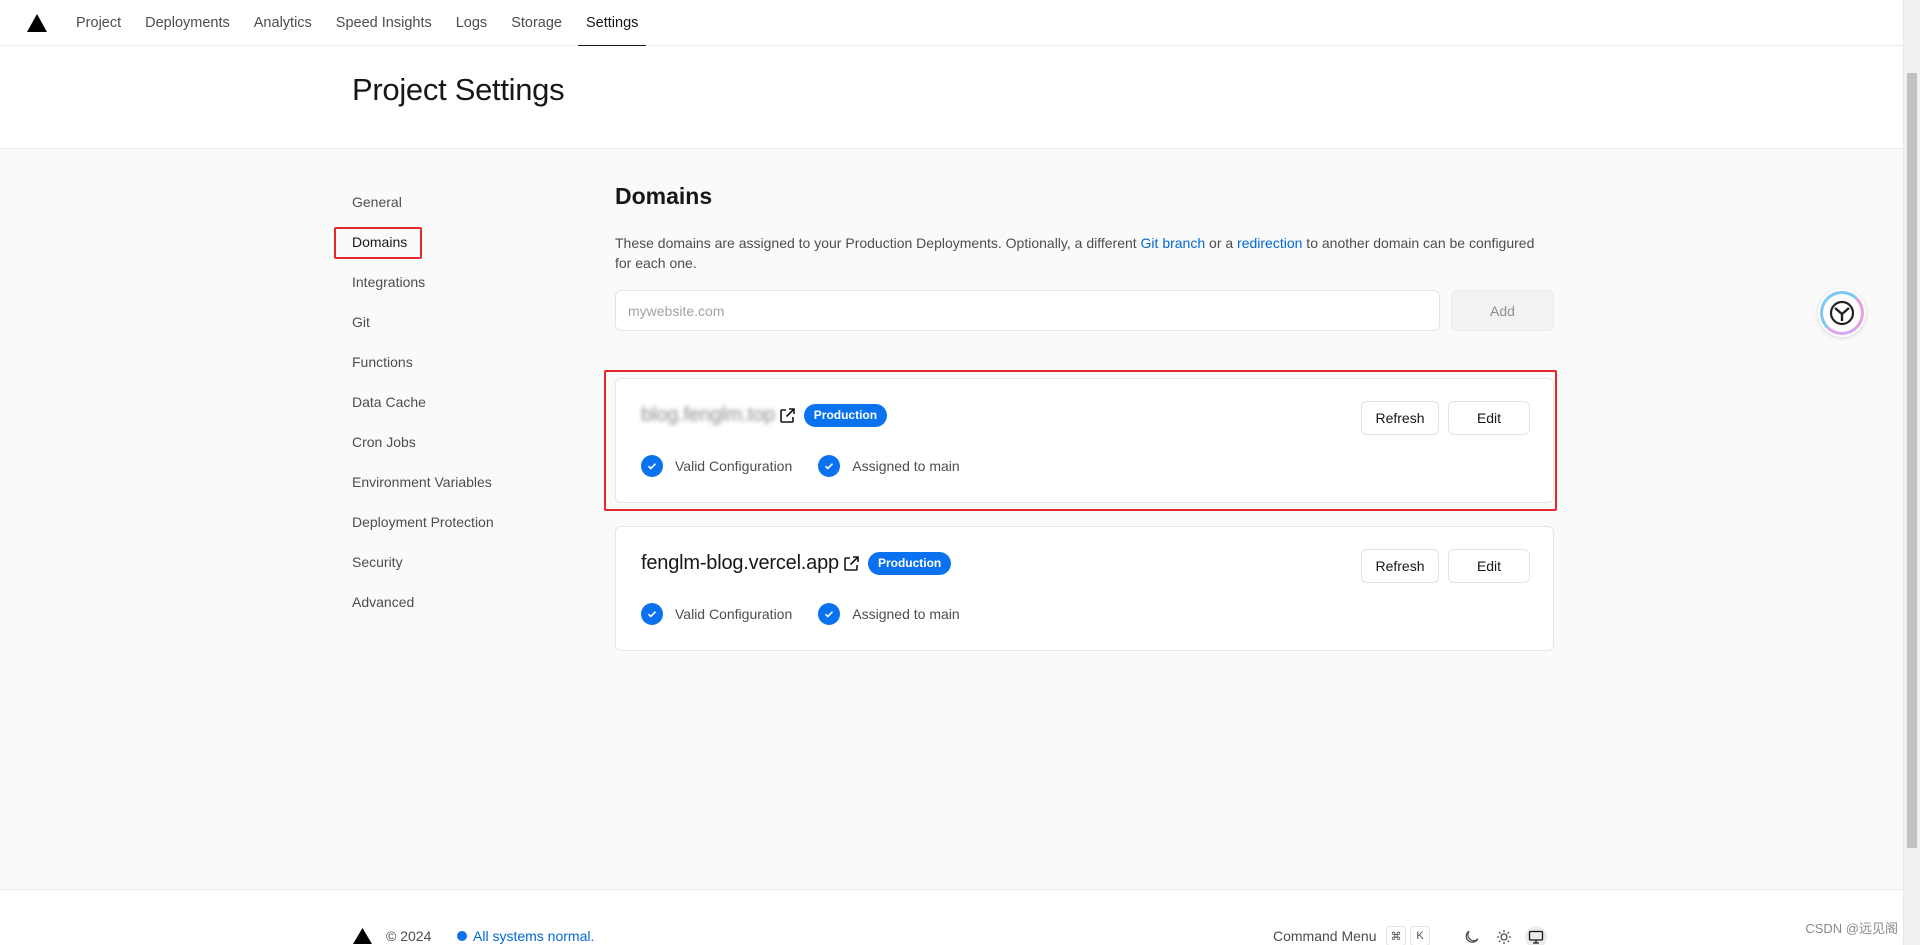 The width and height of the screenshot is (1920, 945). What do you see at coordinates (536, 23) in the screenshot?
I see `tab-storage: Storage` at bounding box center [536, 23].